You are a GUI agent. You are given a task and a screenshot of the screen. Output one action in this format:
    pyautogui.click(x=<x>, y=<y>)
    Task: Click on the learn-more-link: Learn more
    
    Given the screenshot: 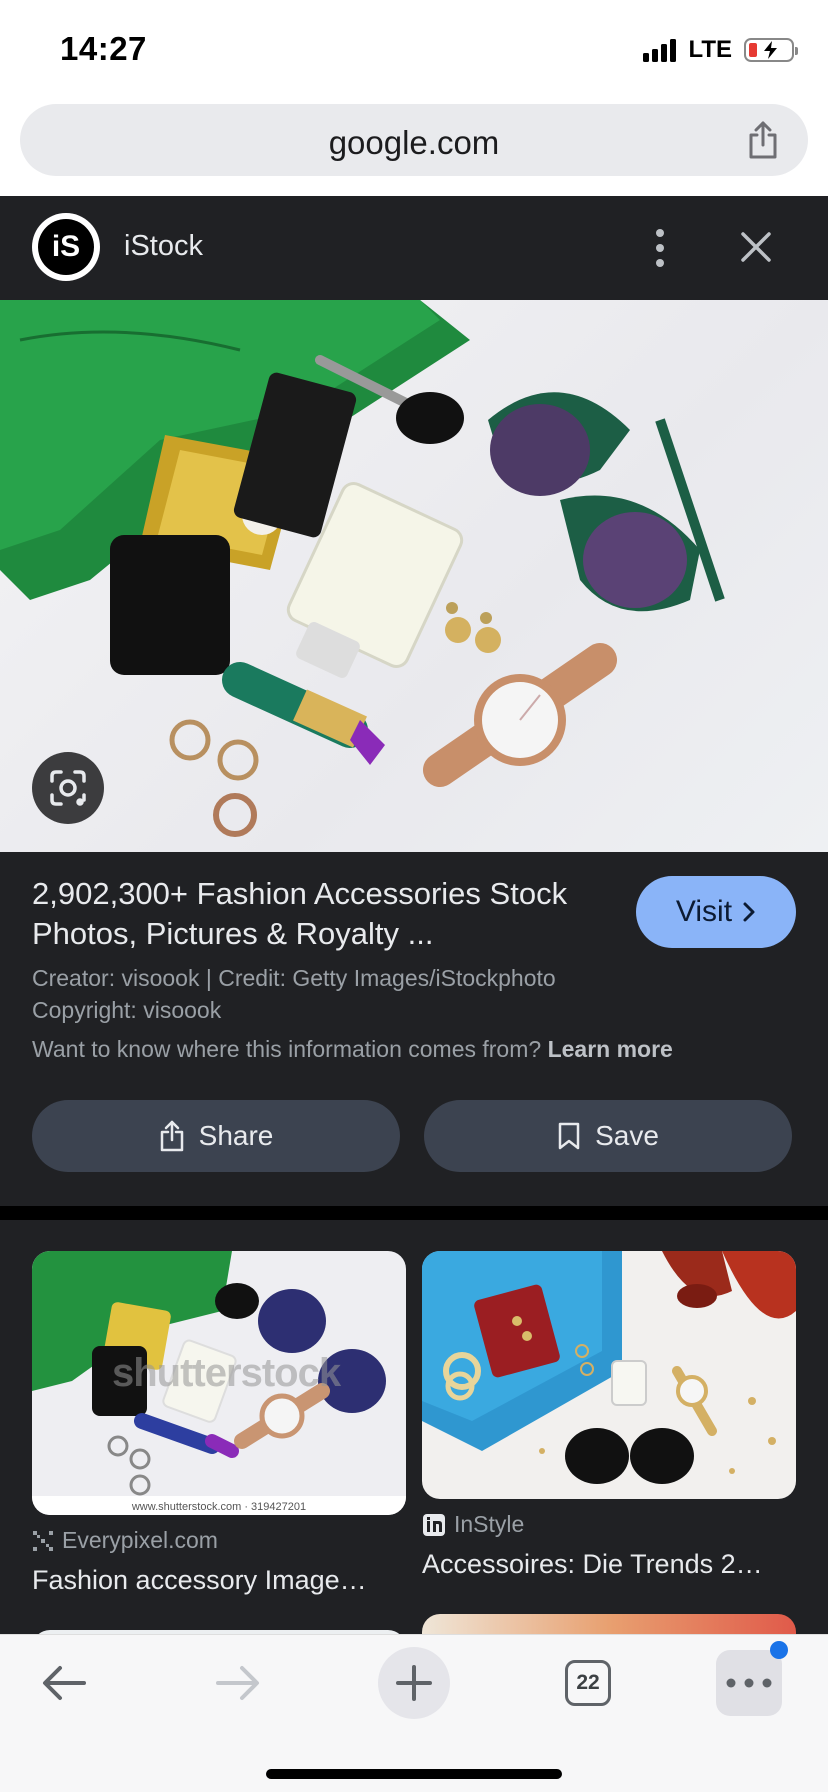 What is the action you would take?
    pyautogui.click(x=610, y=1049)
    